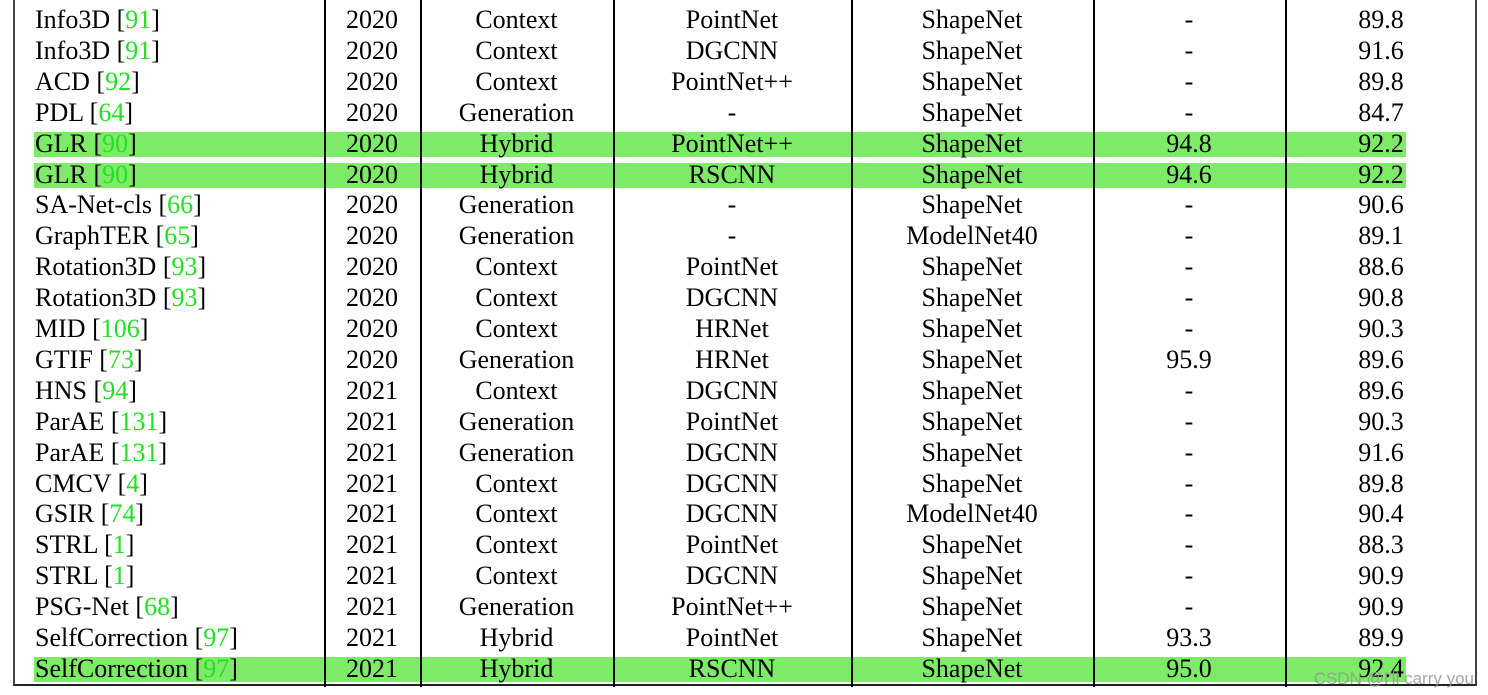 This screenshot has width=1488, height=695. I want to click on table-row: STRL [1] 2021 Context PointNet ShapeNet - 88.3, so click(744, 544).